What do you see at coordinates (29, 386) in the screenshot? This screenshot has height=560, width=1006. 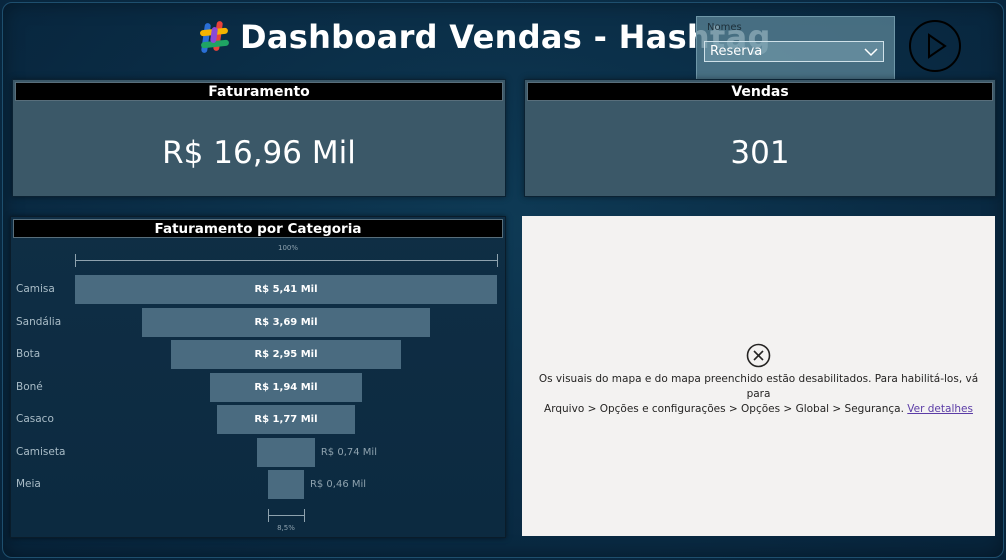 I see `category-label: Boné` at bounding box center [29, 386].